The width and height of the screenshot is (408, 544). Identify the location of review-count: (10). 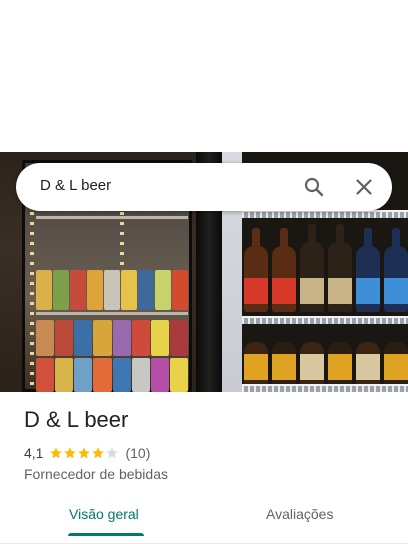
(137, 453).